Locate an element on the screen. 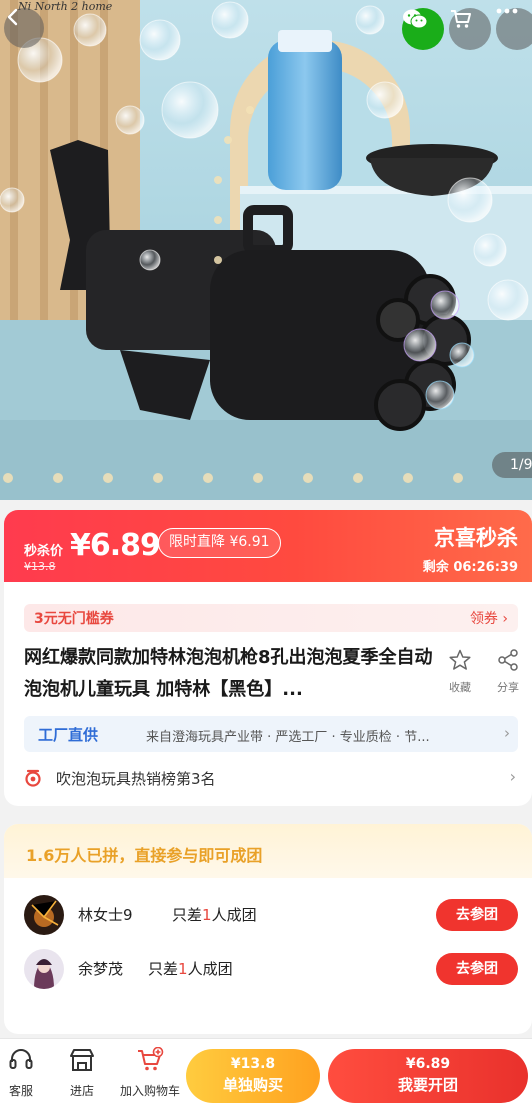  star-icon is located at coordinates (460, 659).